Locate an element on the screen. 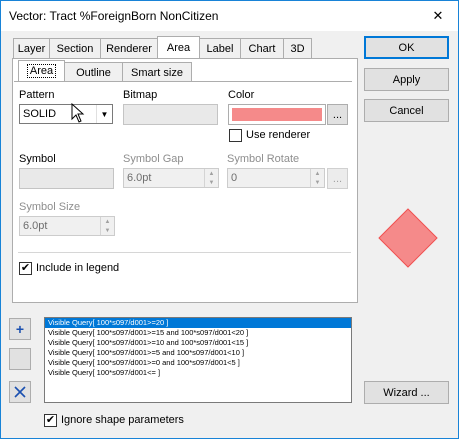 This screenshot has width=459, height=439. bitmap-button is located at coordinates (170, 114).